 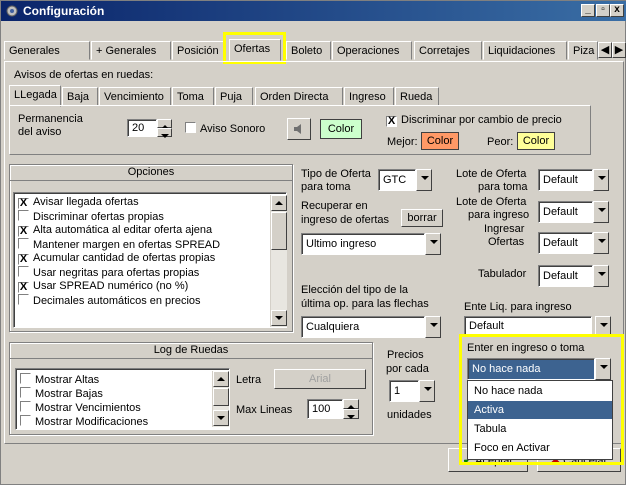 I want to click on tab-liquidaciones: Liquidaciones, so click(x=525, y=50).